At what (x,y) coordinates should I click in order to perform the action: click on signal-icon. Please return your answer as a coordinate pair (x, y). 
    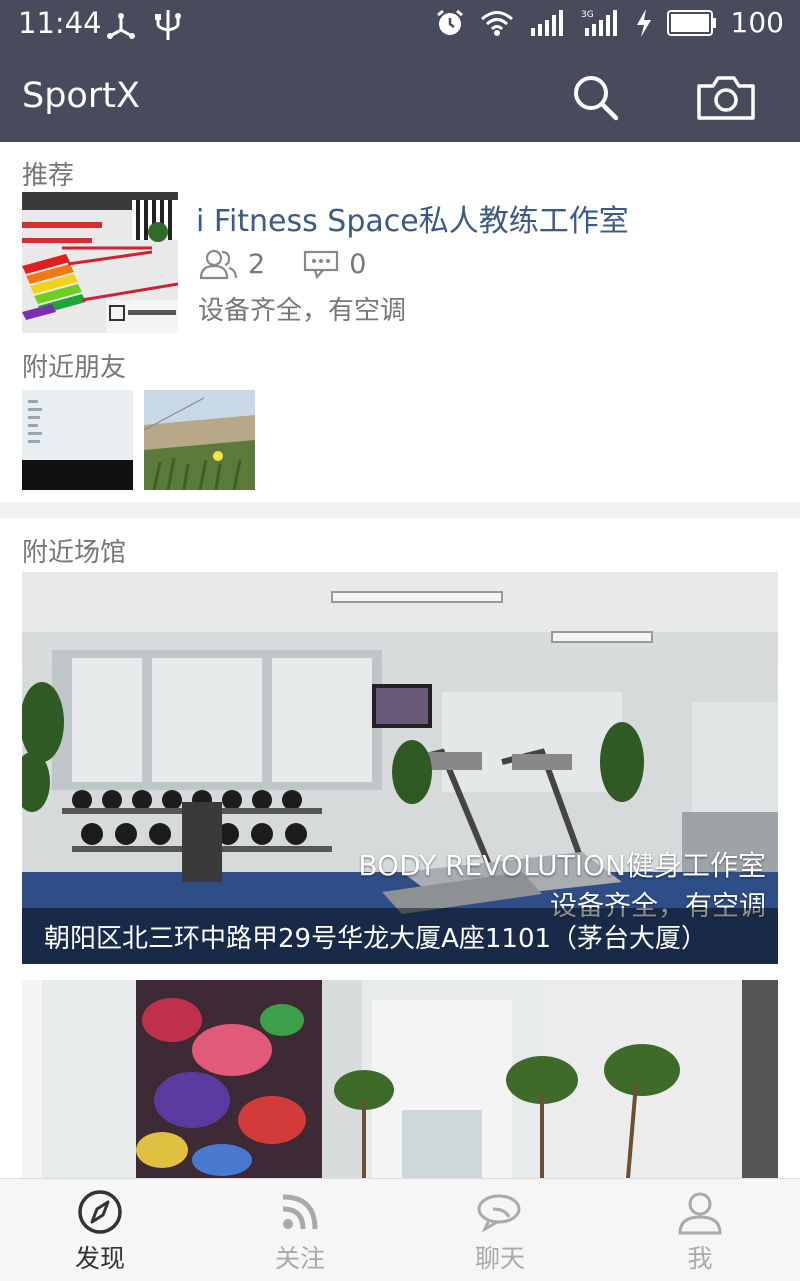
    Looking at the image, I should click on (546, 22).